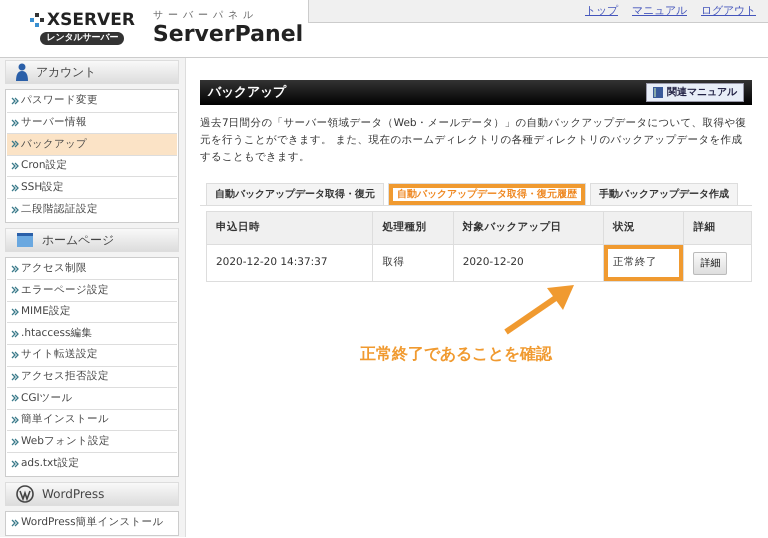 This screenshot has height=538, width=768. I want to click on nav-link: ログアウト, so click(728, 12).